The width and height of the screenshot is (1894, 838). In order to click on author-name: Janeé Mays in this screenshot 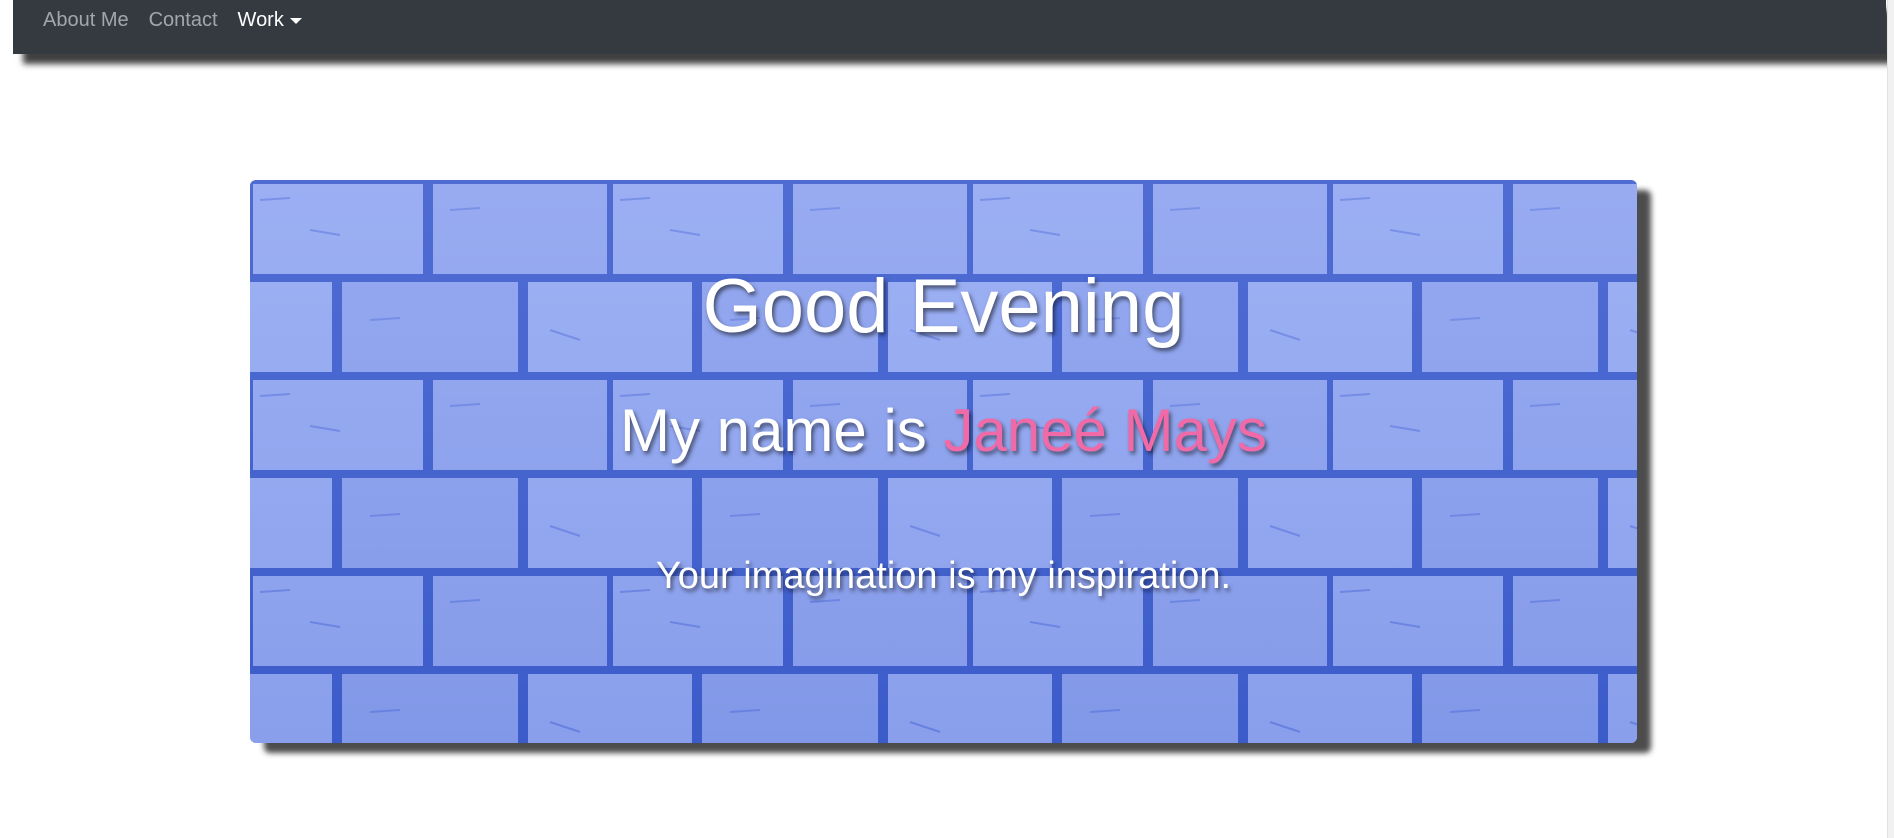, I will do `click(1105, 430)`.